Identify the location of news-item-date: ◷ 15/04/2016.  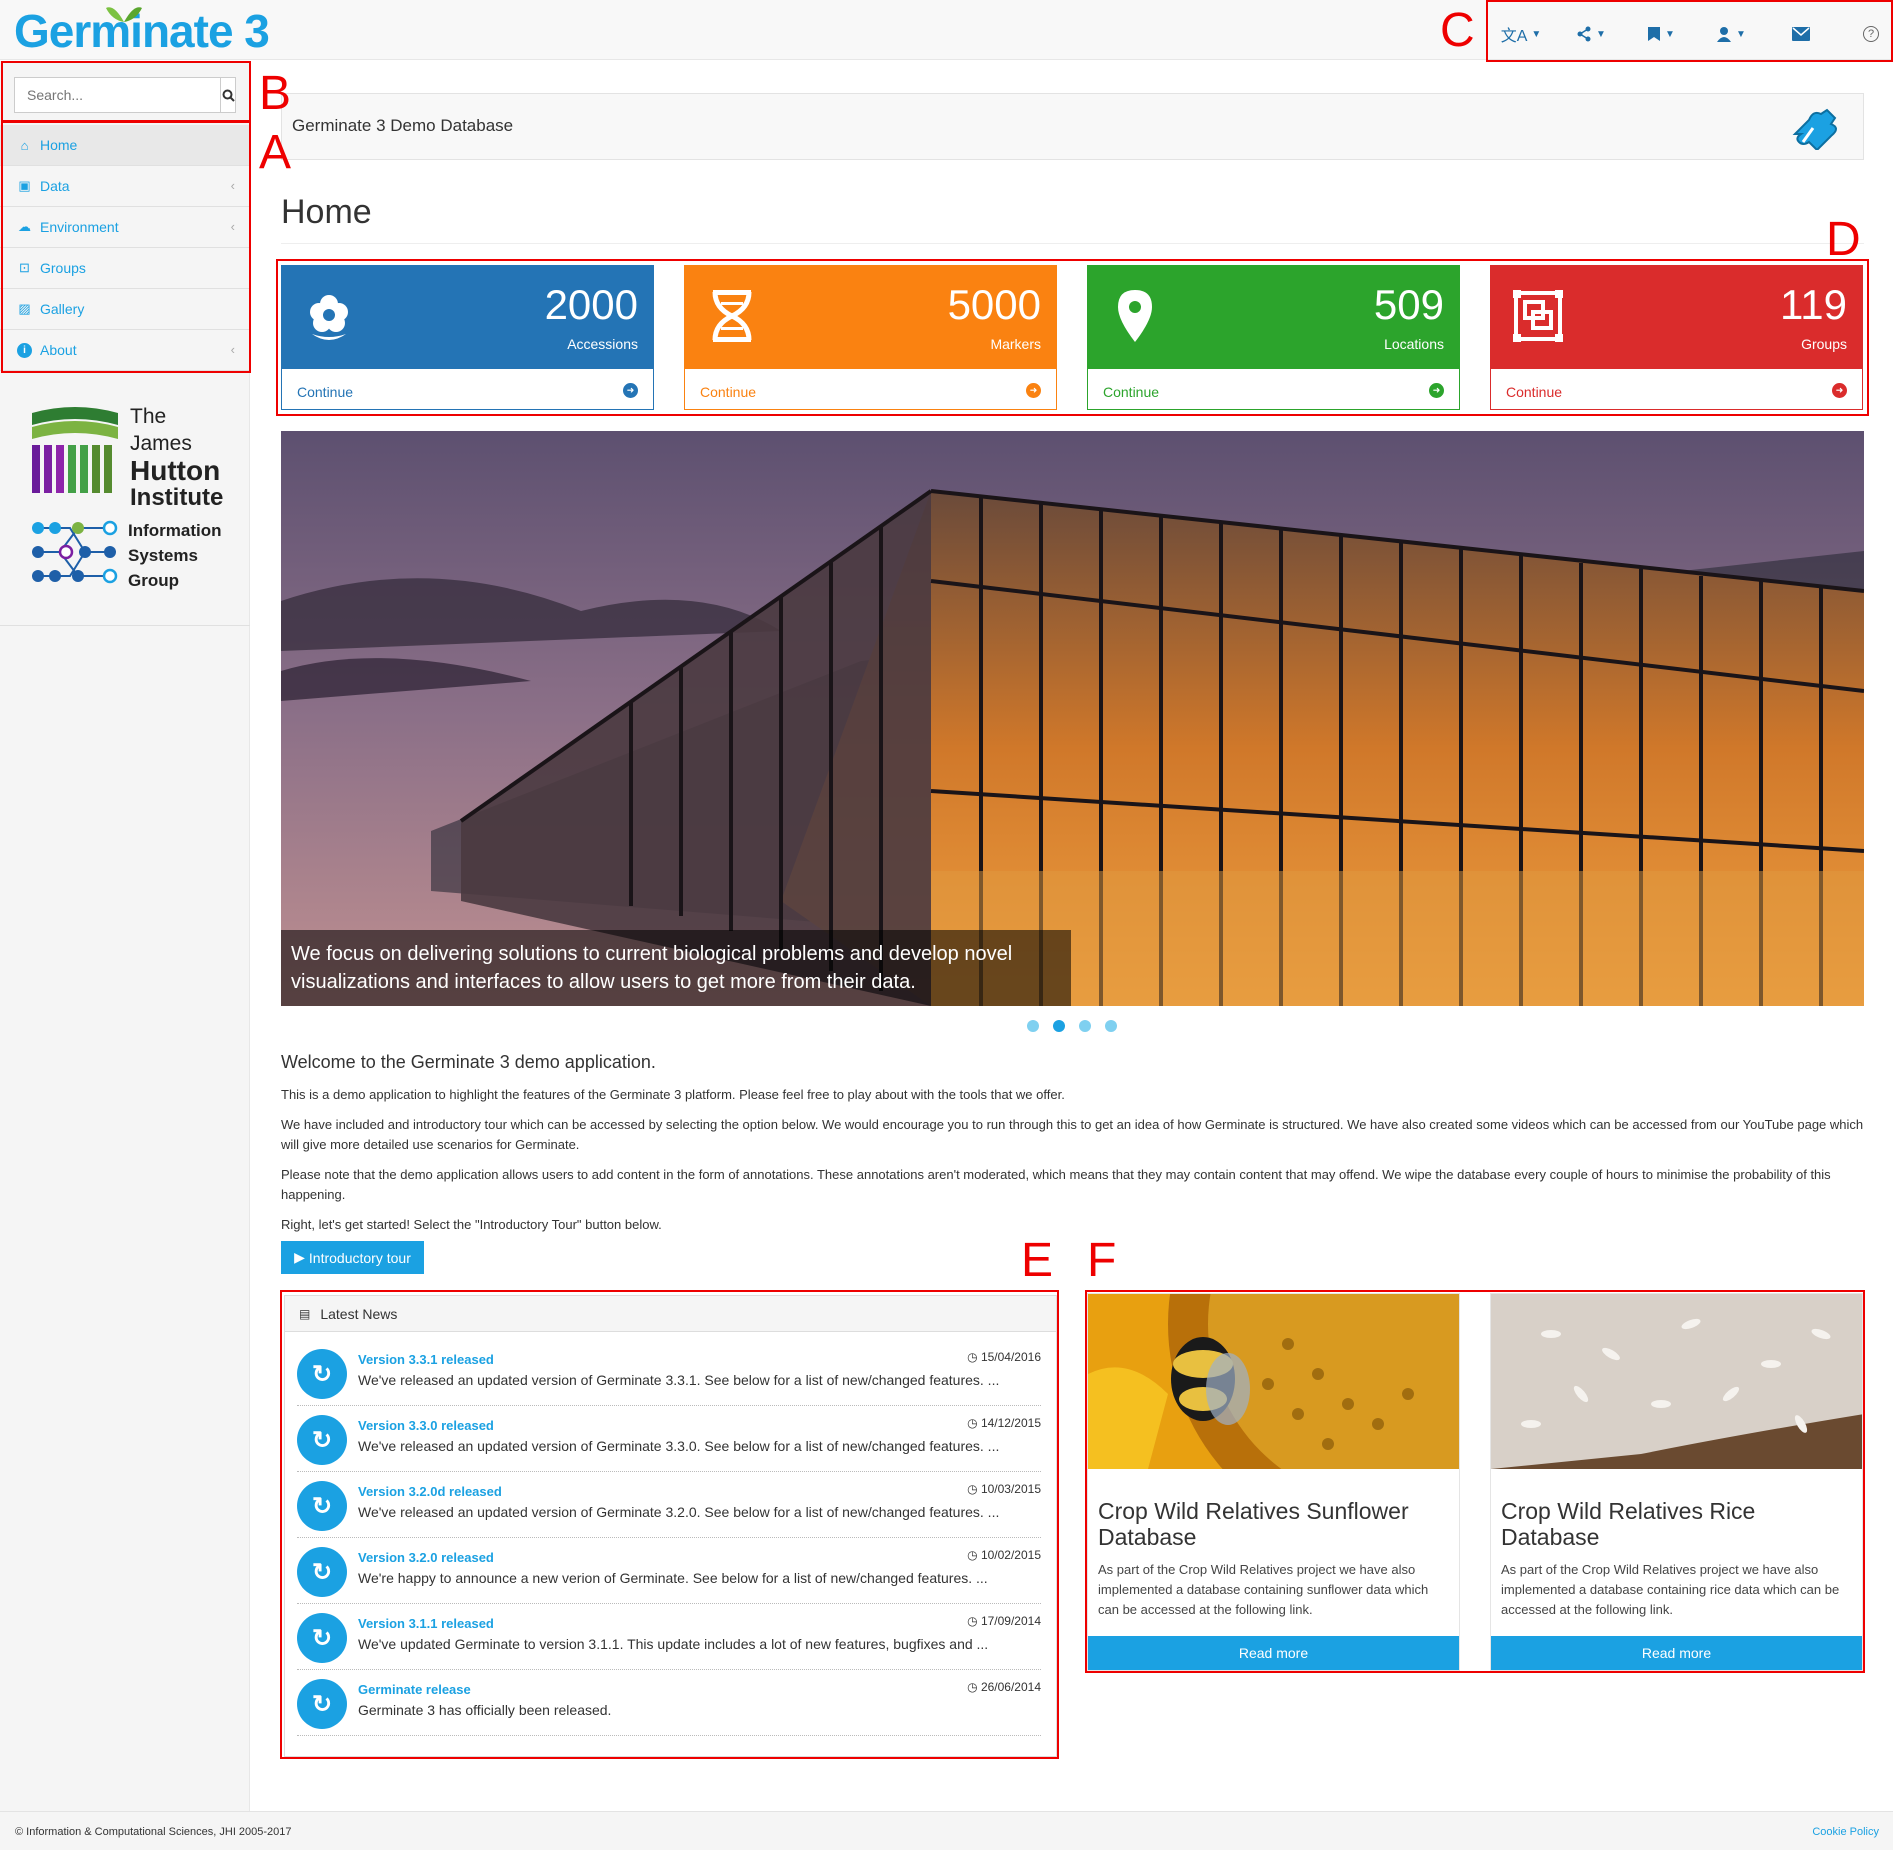
(1004, 1357).